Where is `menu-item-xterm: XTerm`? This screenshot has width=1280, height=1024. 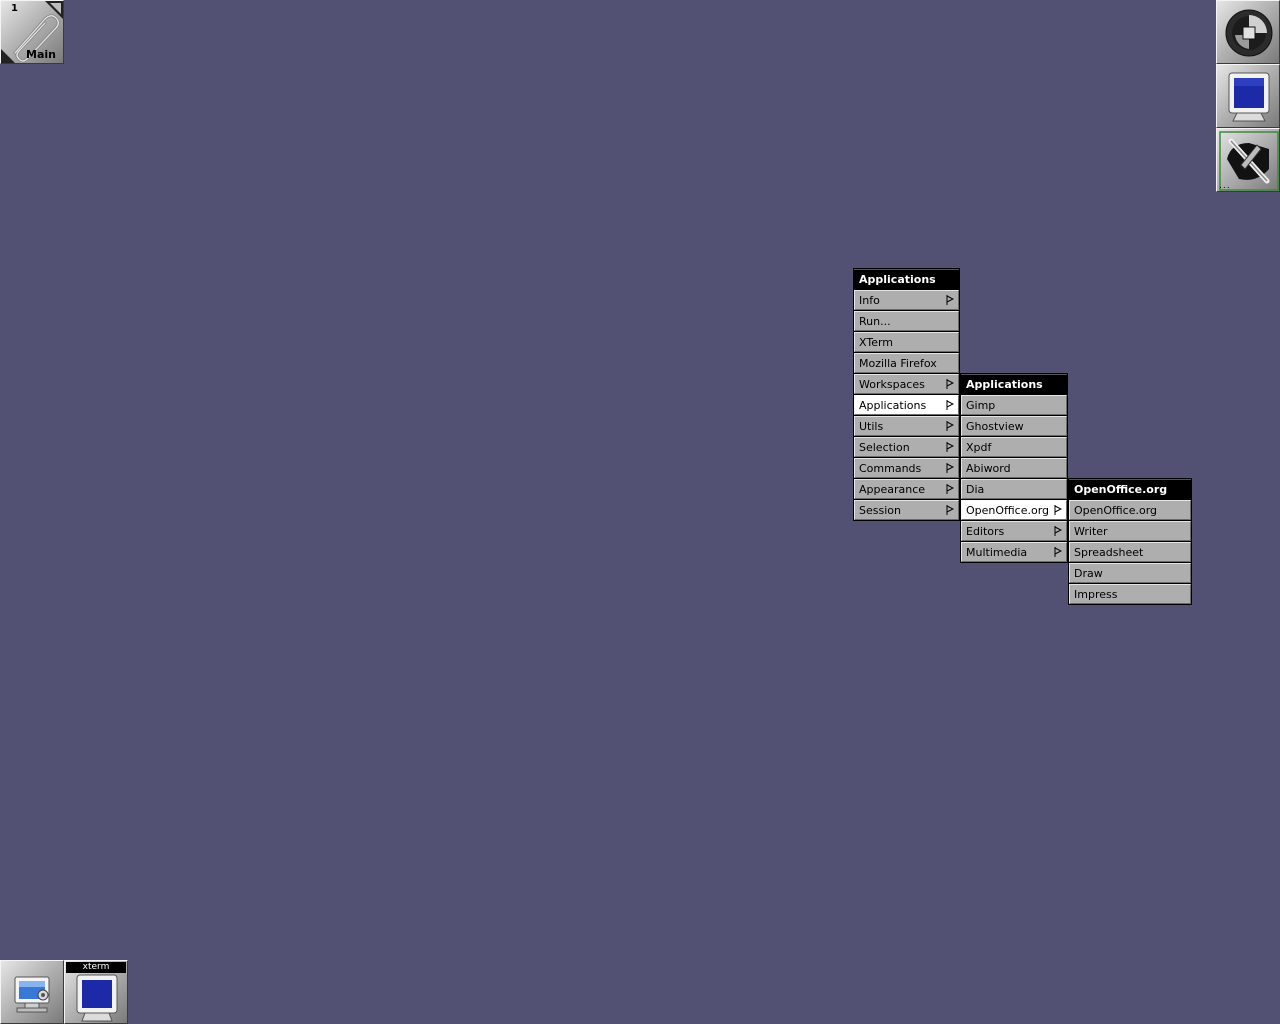
menu-item-xterm: XTerm is located at coordinates (906, 342).